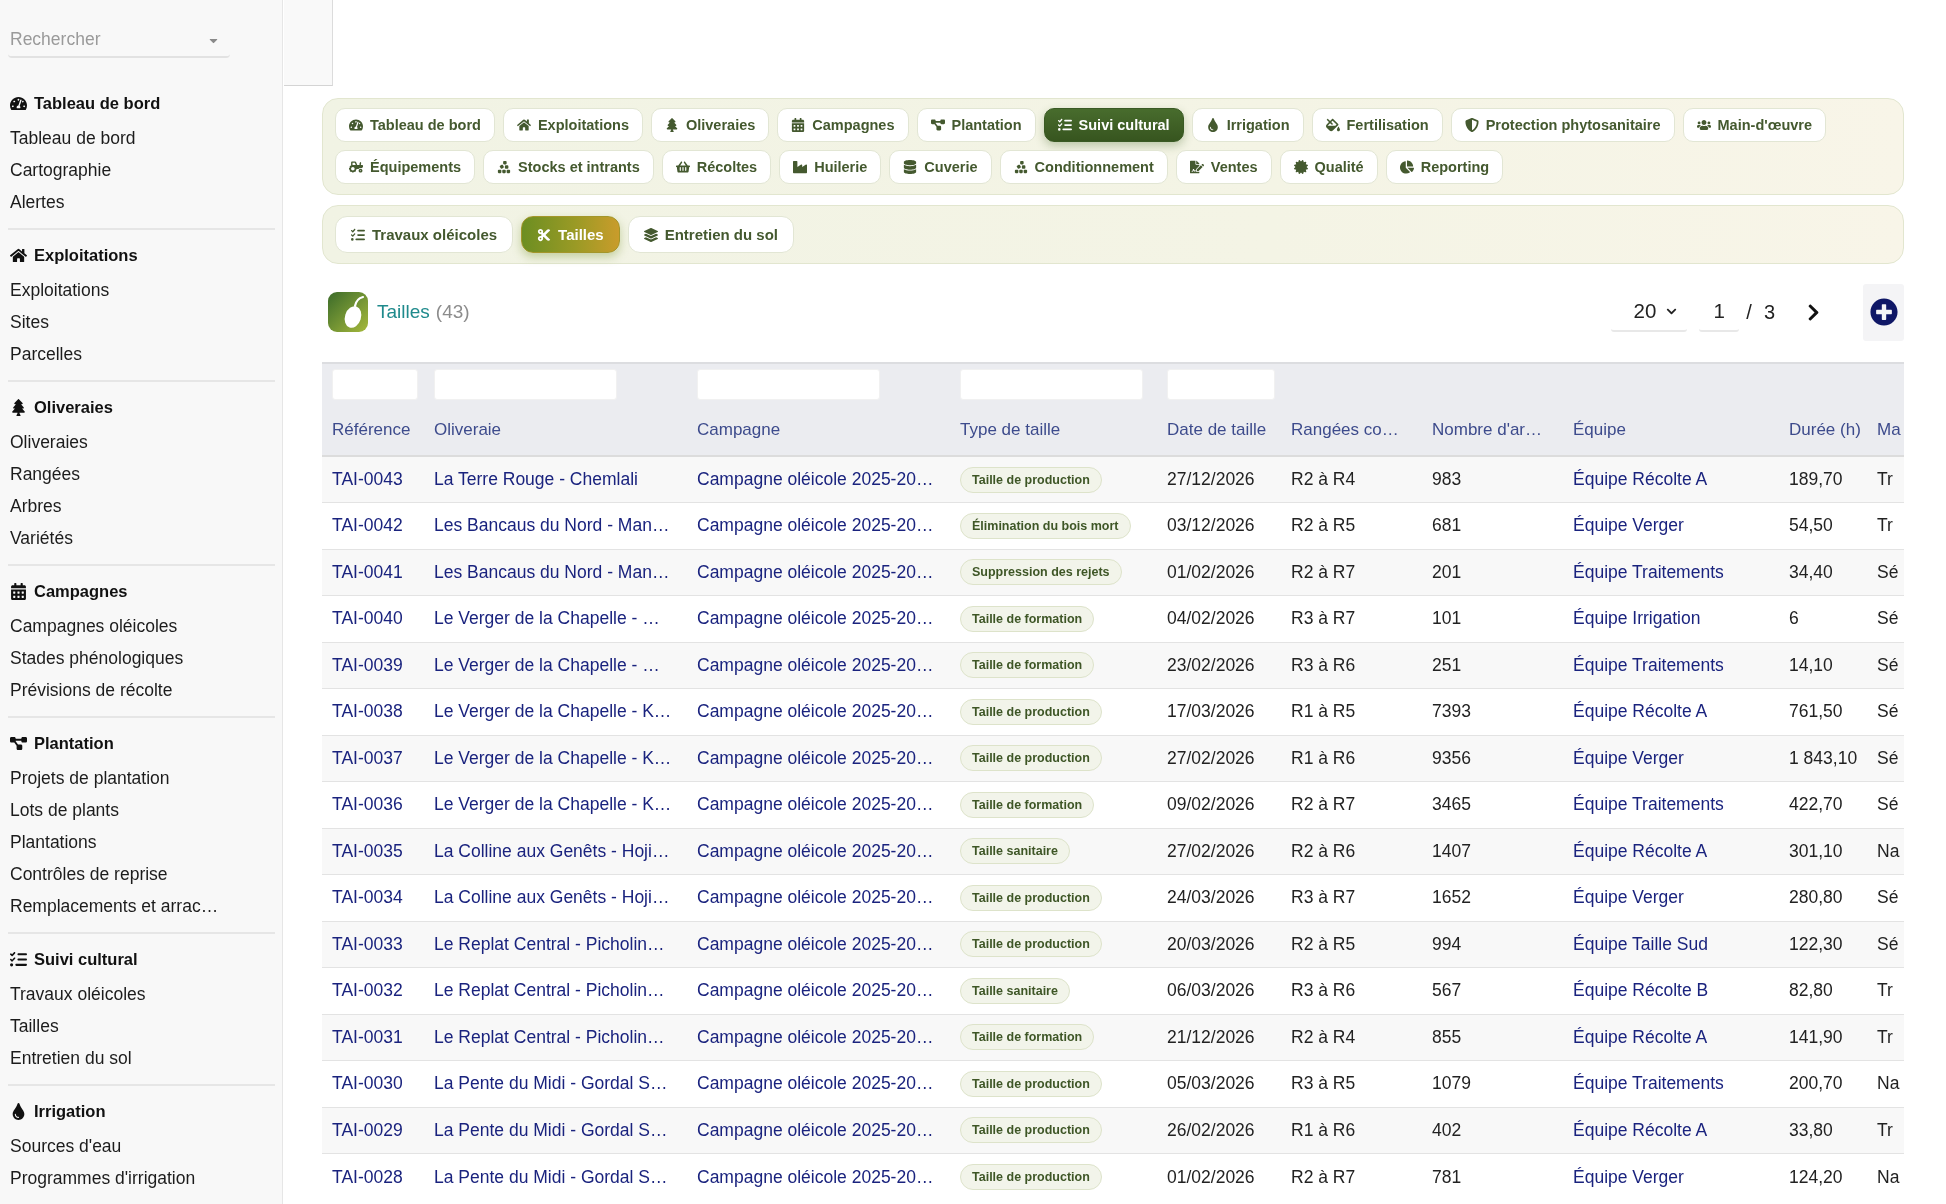  What do you see at coordinates (710, 125) in the screenshot?
I see `module-tab: Oliveraies` at bounding box center [710, 125].